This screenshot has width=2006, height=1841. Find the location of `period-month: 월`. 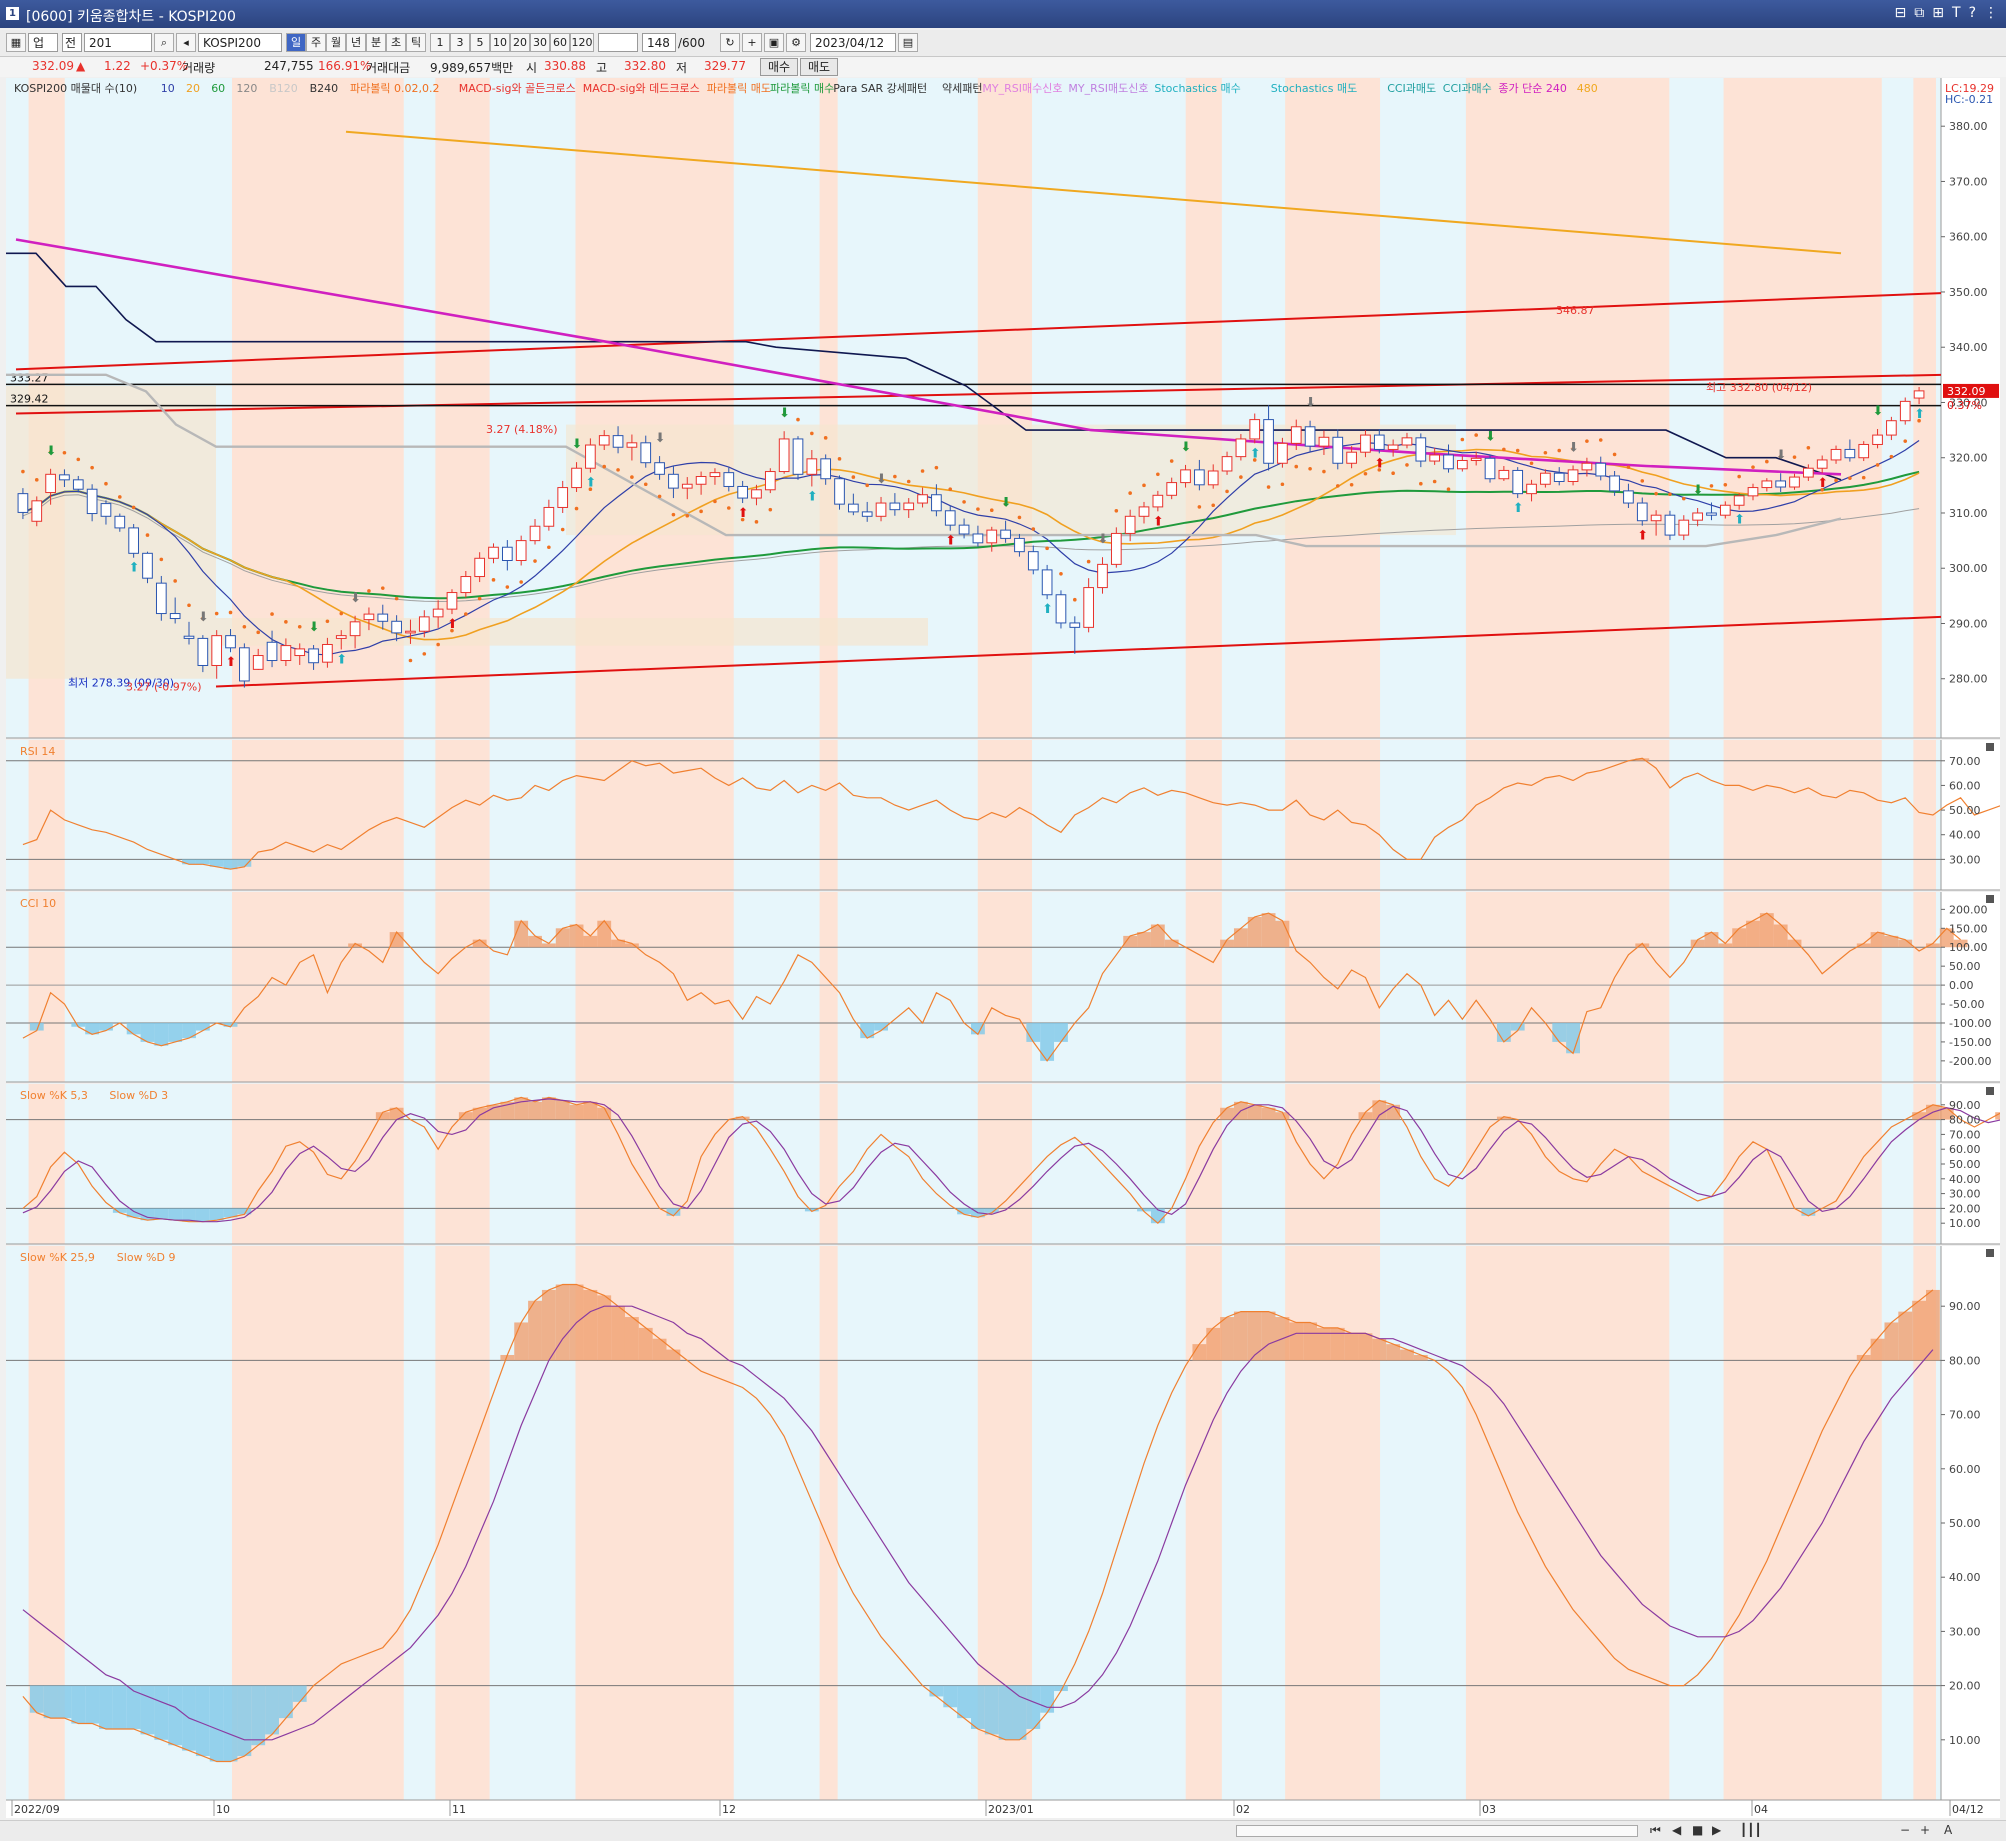

period-month: 월 is located at coordinates (336, 42).